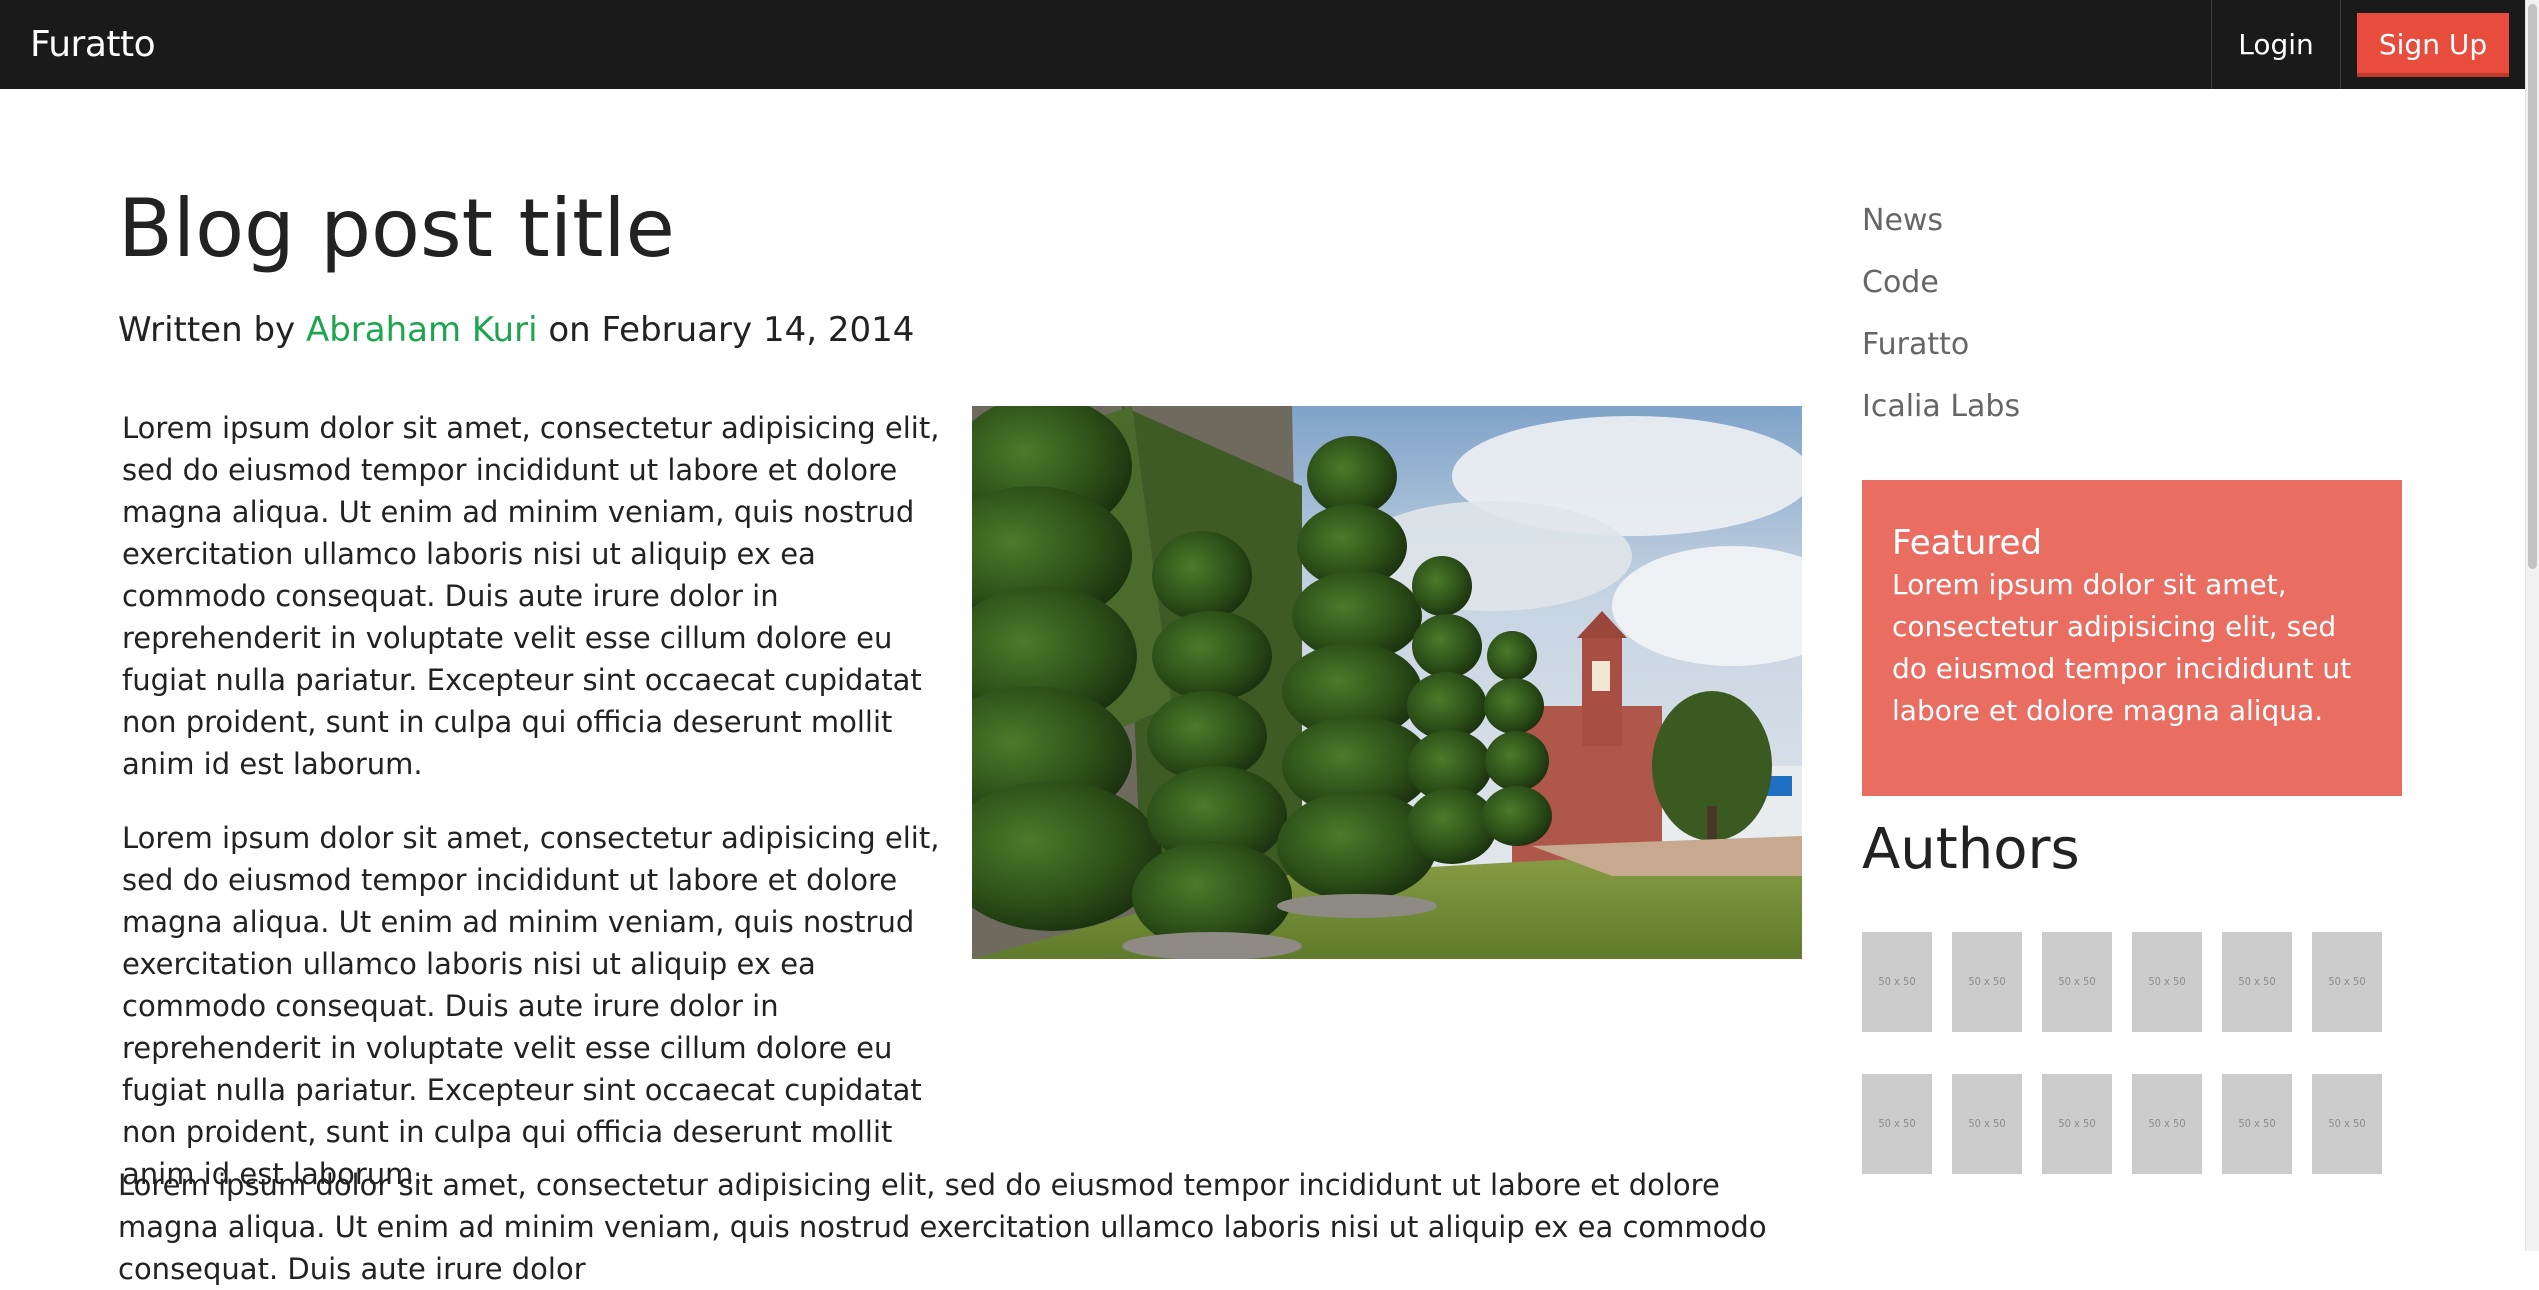 This screenshot has width=2539, height=1290. What do you see at coordinates (212, 330) in the screenshot?
I see `byline-prefix: Written by` at bounding box center [212, 330].